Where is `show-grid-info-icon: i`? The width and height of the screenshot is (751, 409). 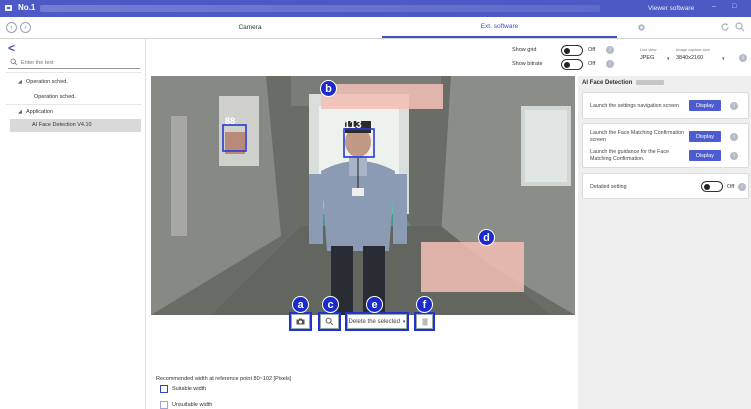
show-grid-info-icon: i is located at coordinates (610, 50).